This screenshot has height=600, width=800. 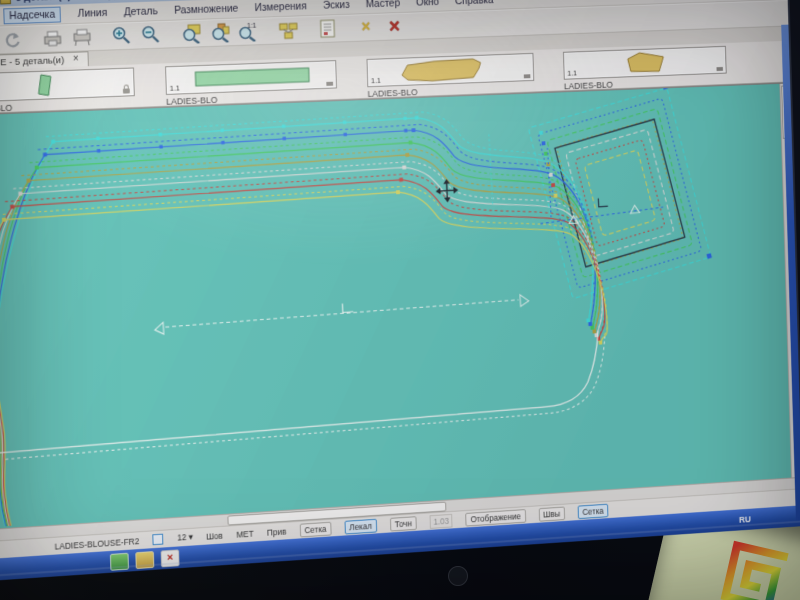 I want to click on seams-button: Швы, so click(x=552, y=514).